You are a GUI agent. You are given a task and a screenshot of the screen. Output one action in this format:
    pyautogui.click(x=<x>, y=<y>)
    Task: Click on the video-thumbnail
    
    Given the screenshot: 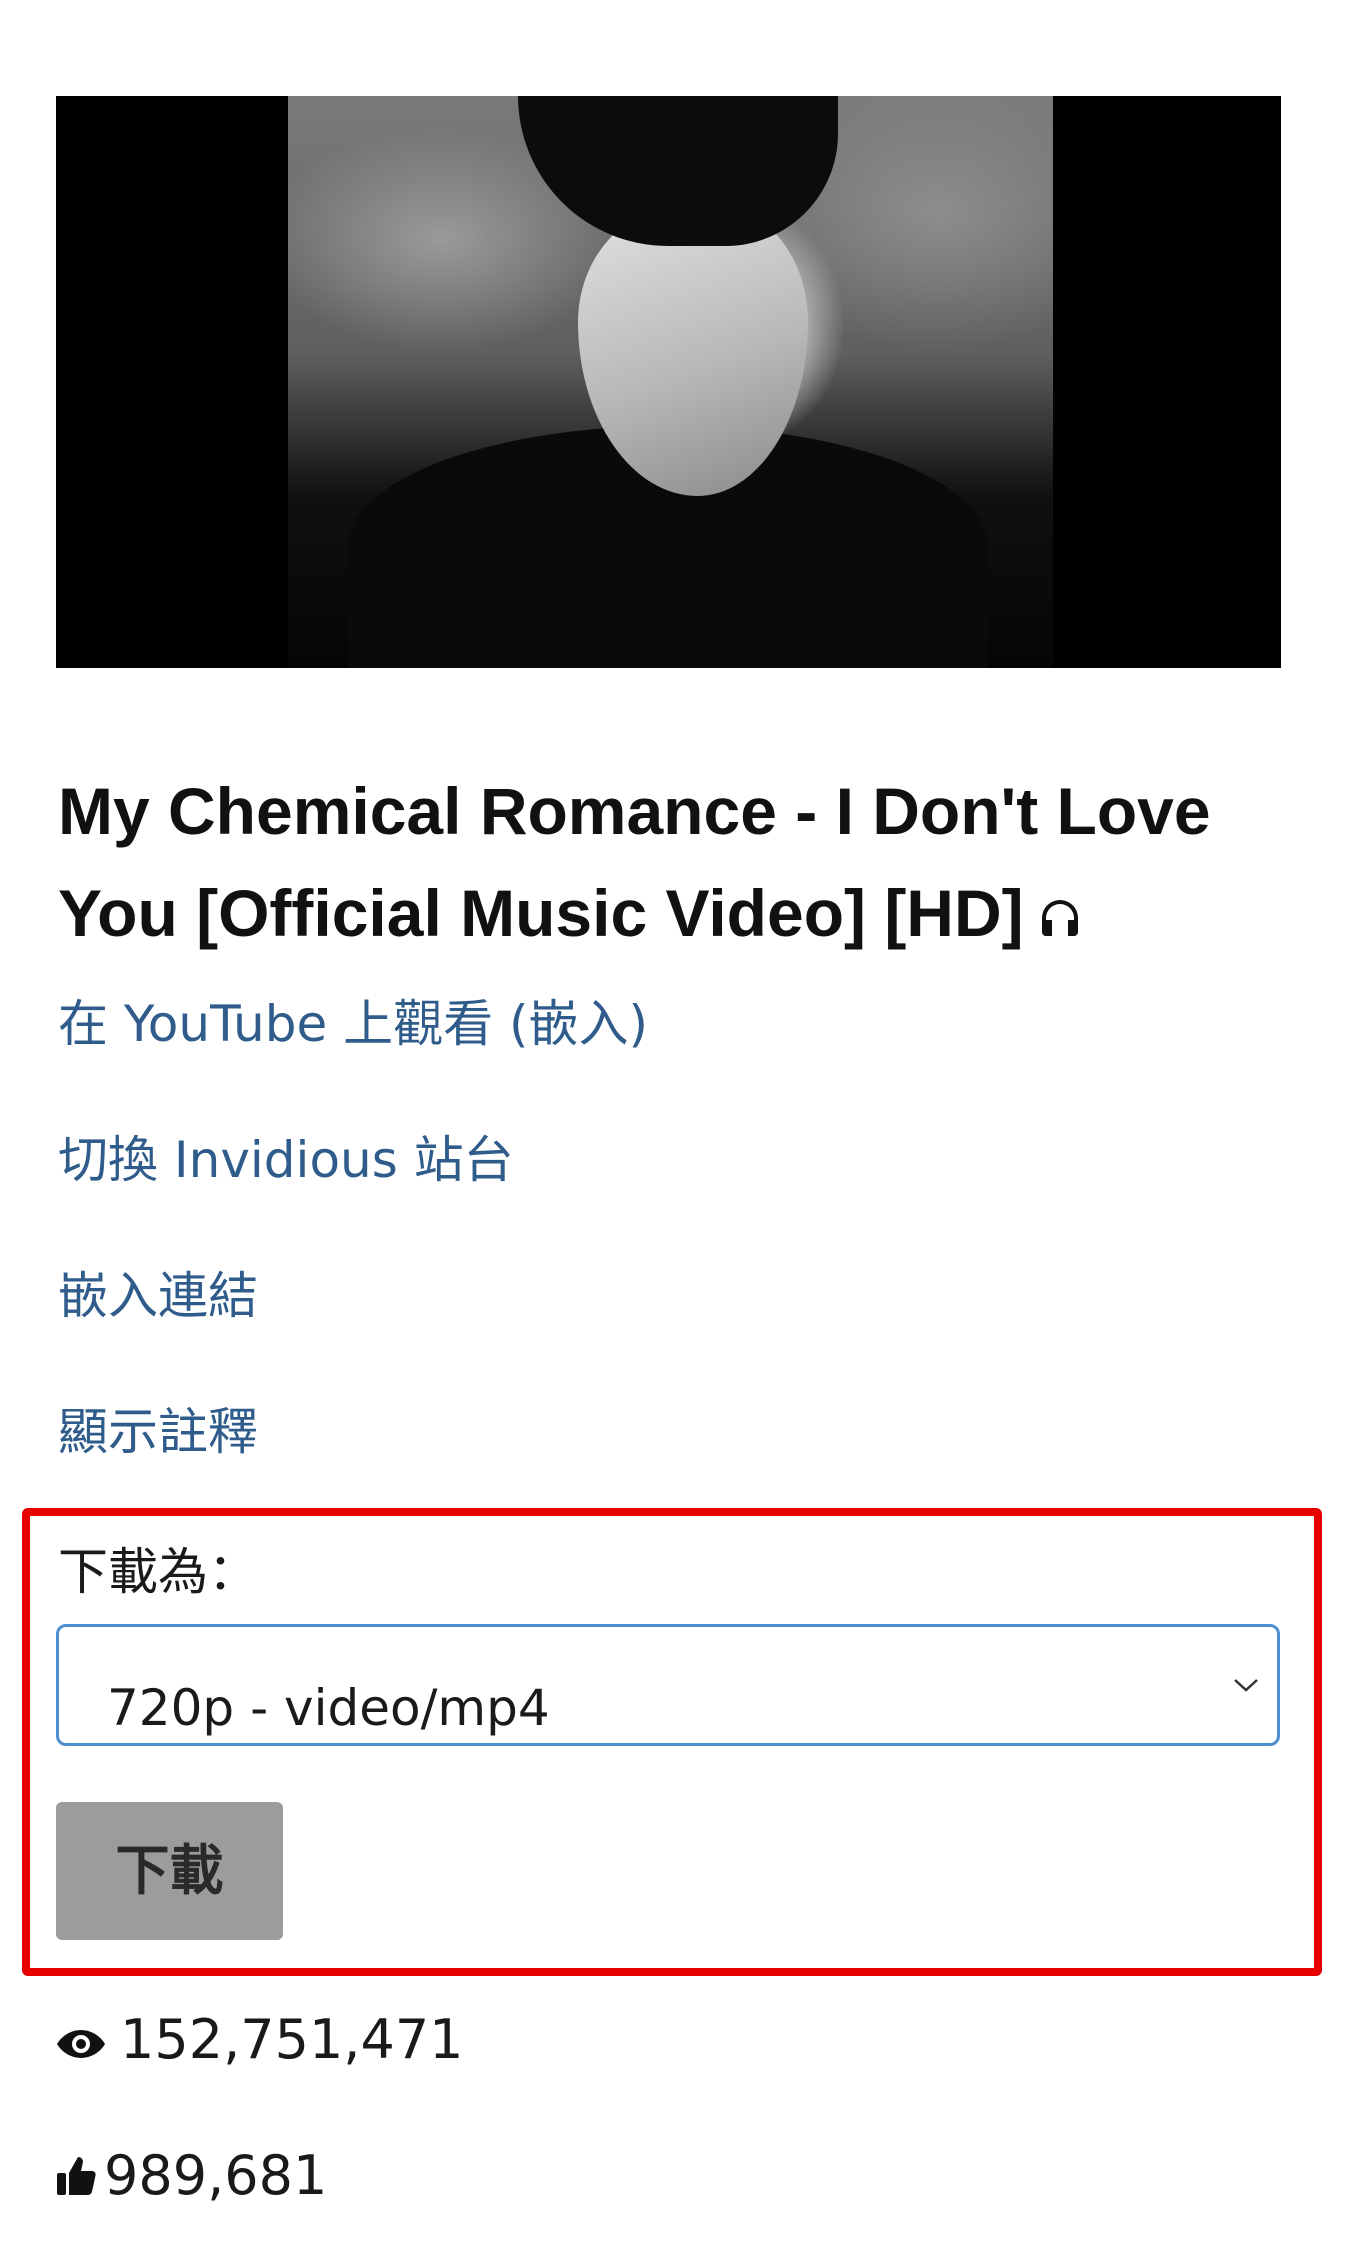 What is the action you would take?
    pyautogui.click(x=670, y=382)
    